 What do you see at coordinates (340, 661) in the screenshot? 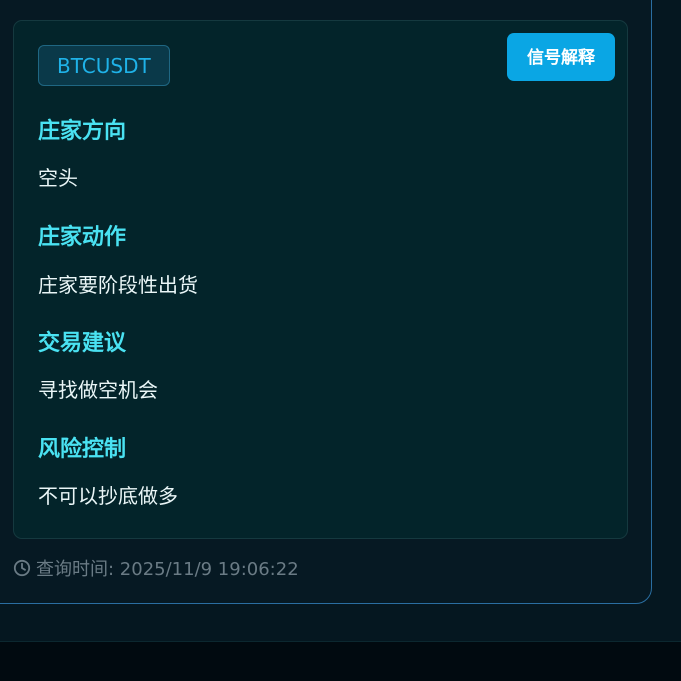
I see `bottom-band` at bounding box center [340, 661].